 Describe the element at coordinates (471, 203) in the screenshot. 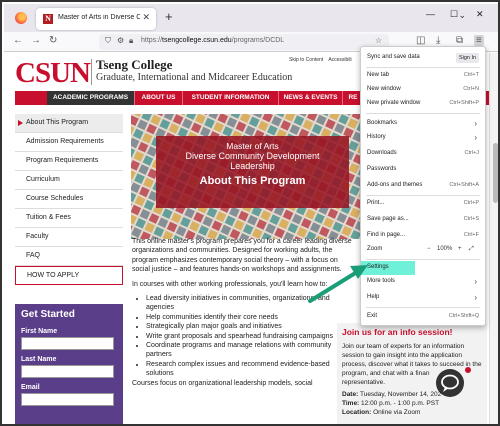

I see `menu-item-shortcut: Ctrl+P` at that location.